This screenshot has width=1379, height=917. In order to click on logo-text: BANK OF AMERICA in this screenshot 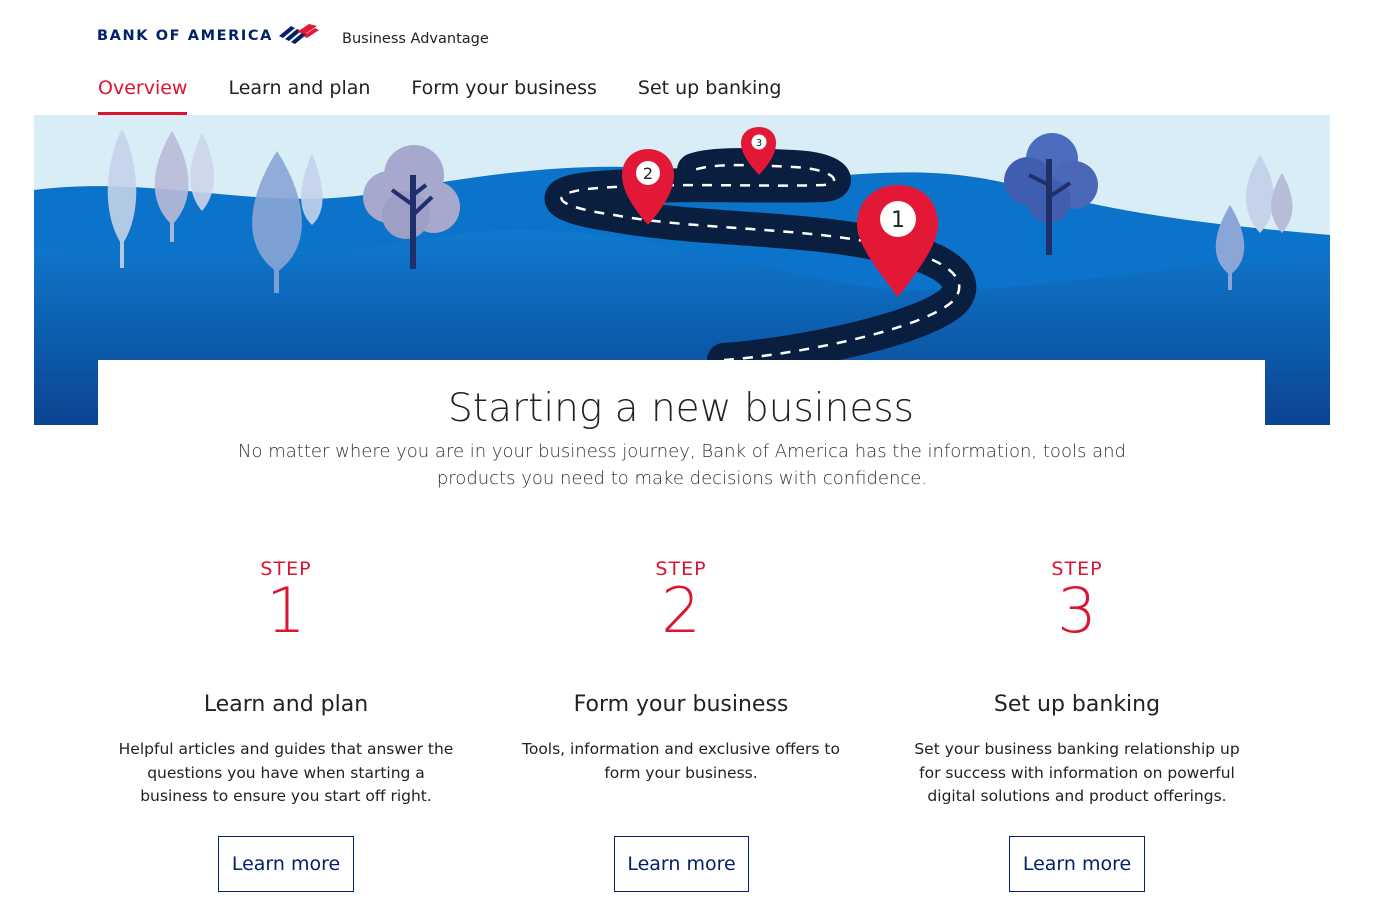, I will do `click(185, 36)`.